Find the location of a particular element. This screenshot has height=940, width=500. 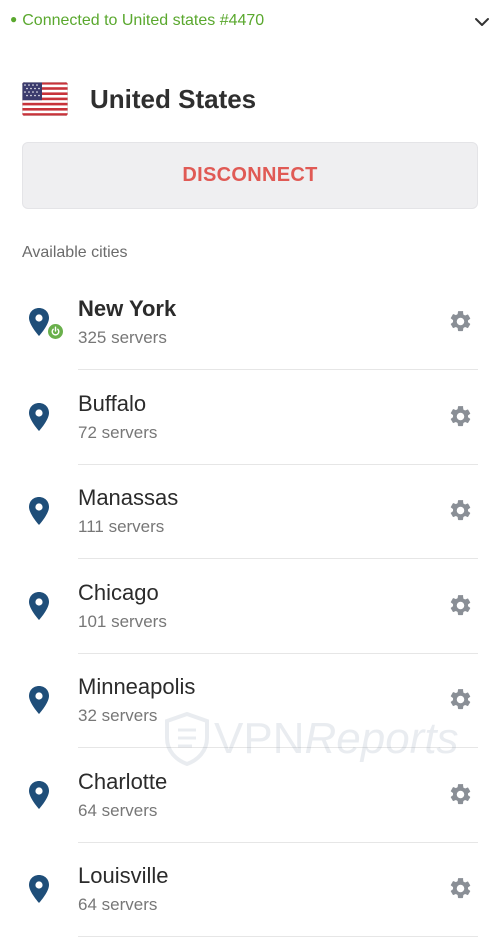

connection-status: ● Connected to United states #4470 is located at coordinates (137, 21).